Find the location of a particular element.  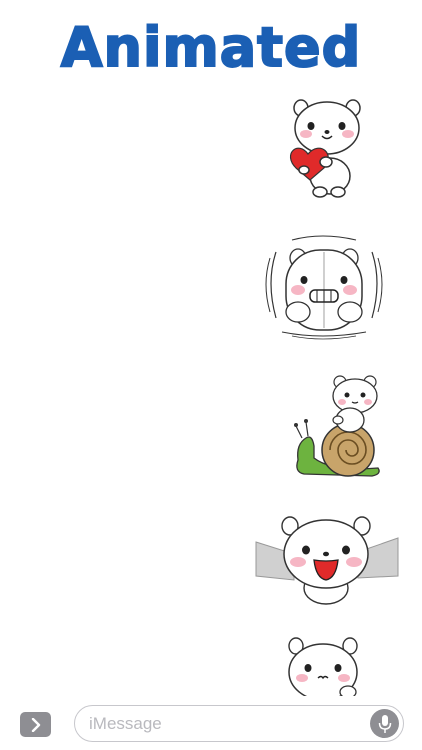

sticker-bear-holding-heart is located at coordinates (326, 148).